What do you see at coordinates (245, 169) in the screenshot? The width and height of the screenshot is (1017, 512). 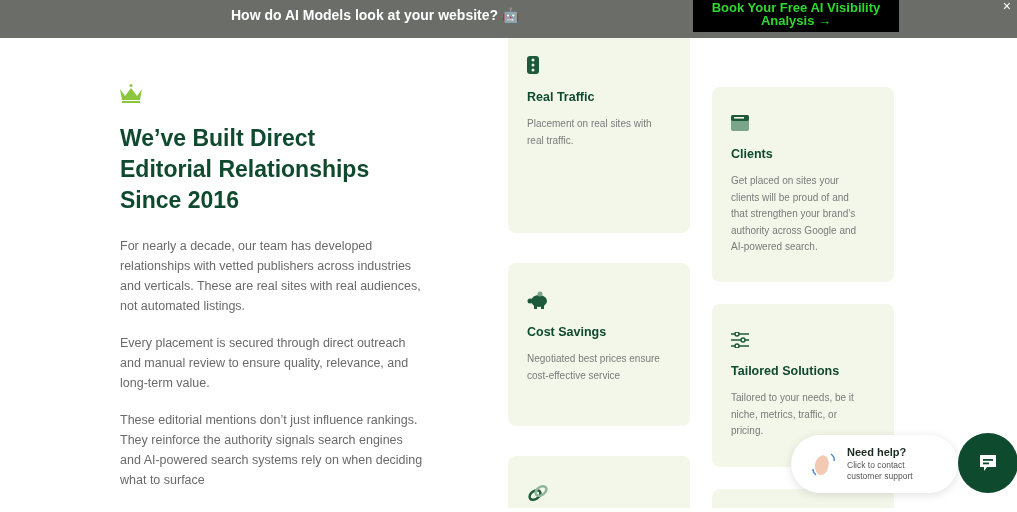 I see `section-heading: We’ve Built Direct Editorial Relationships Since 2016` at bounding box center [245, 169].